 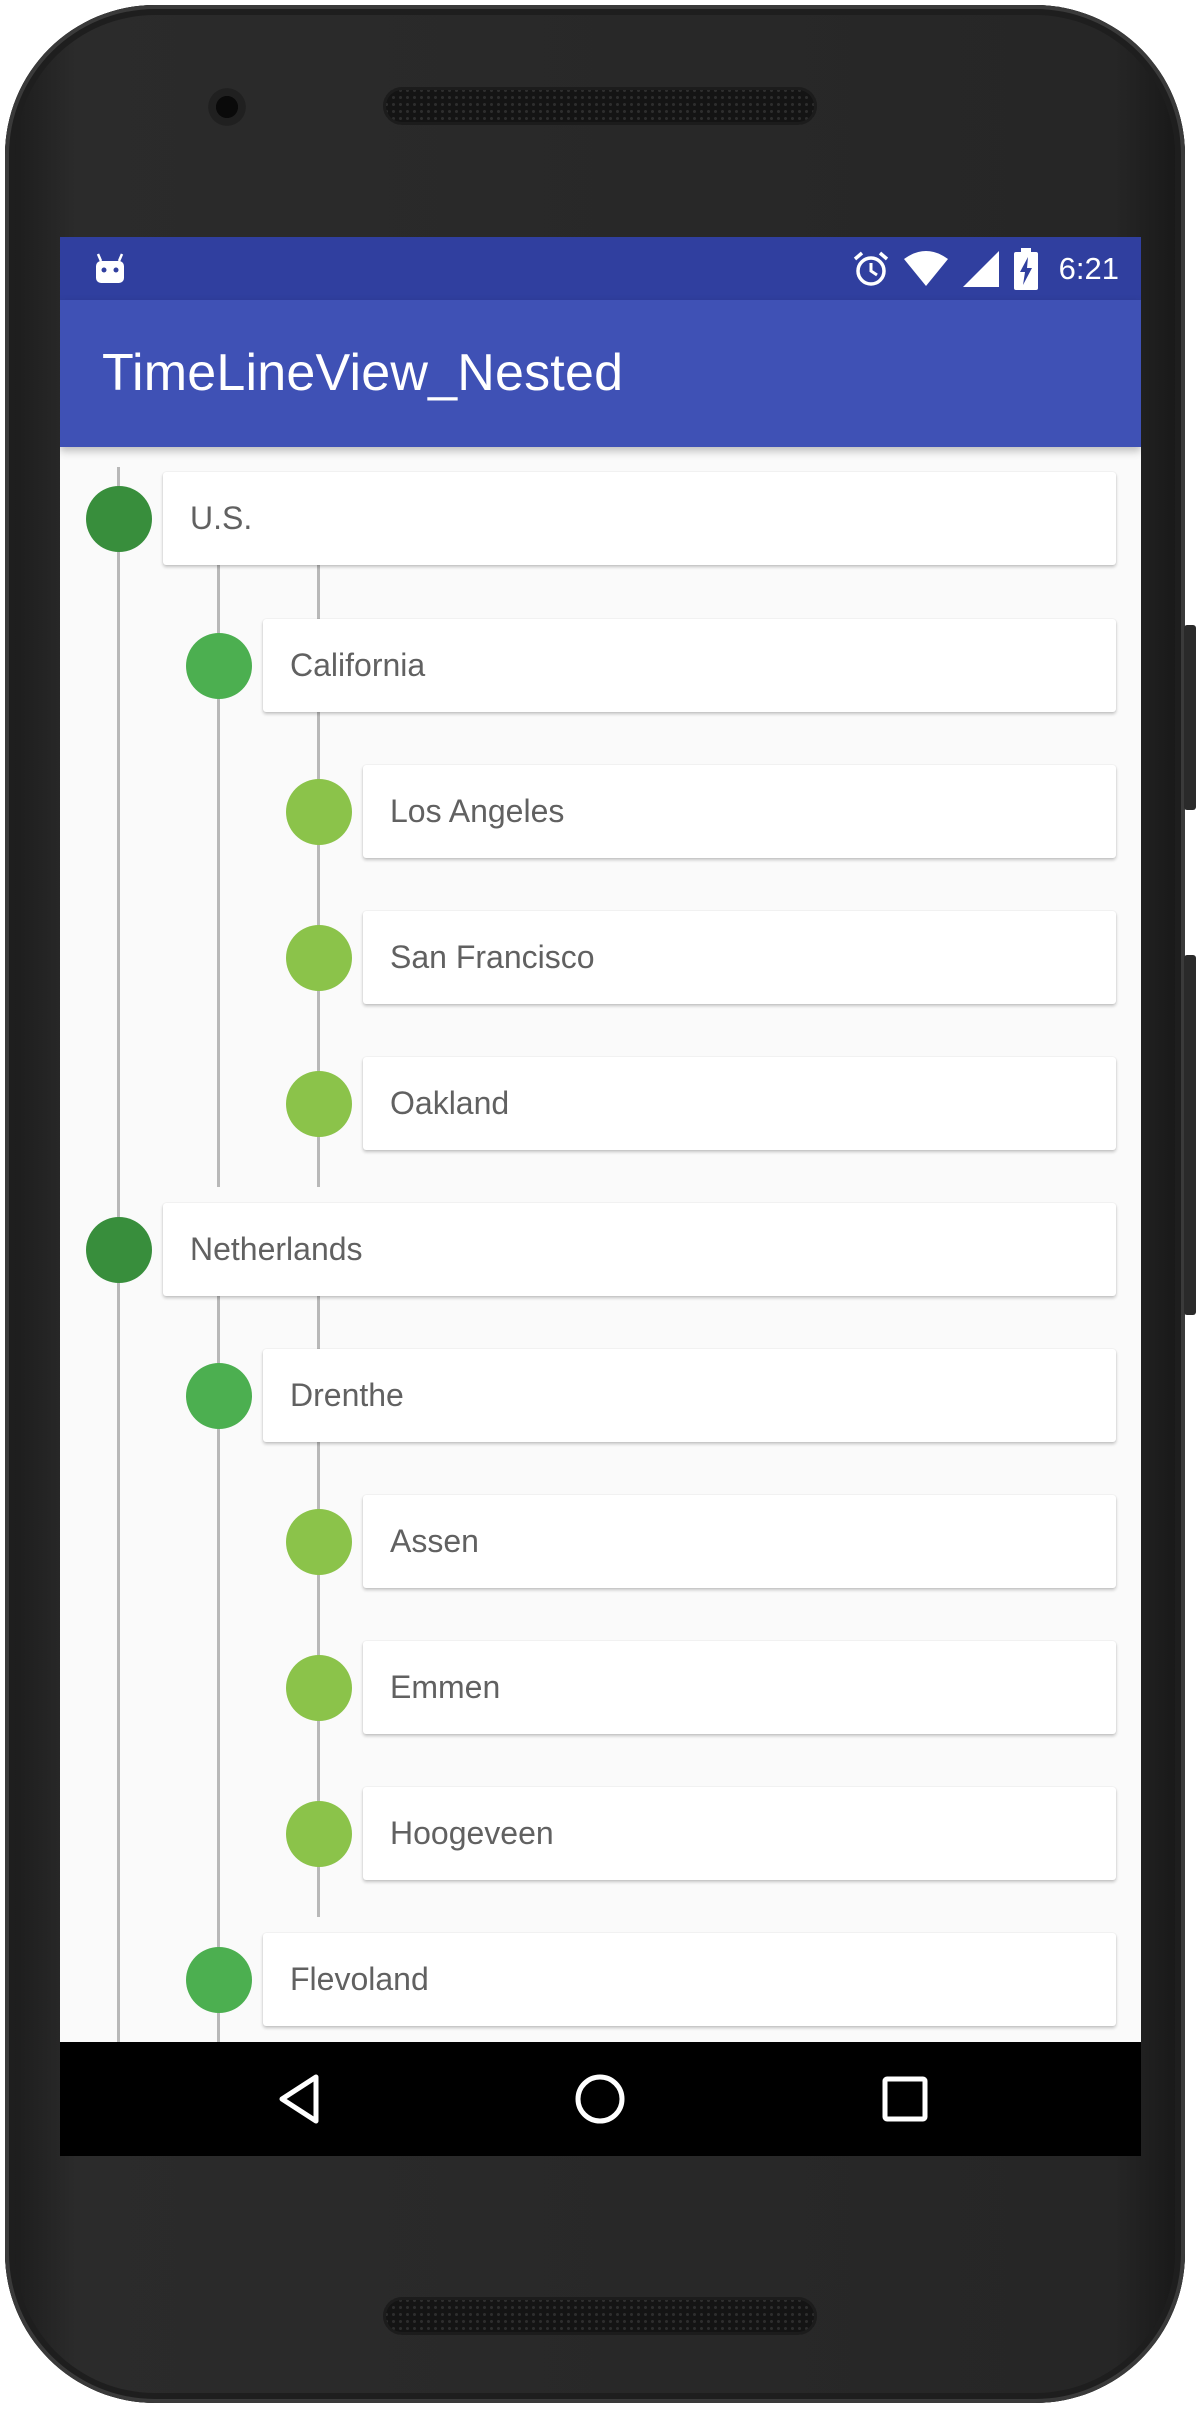 I want to click on timeline-card: Assen, so click(x=739, y=1541).